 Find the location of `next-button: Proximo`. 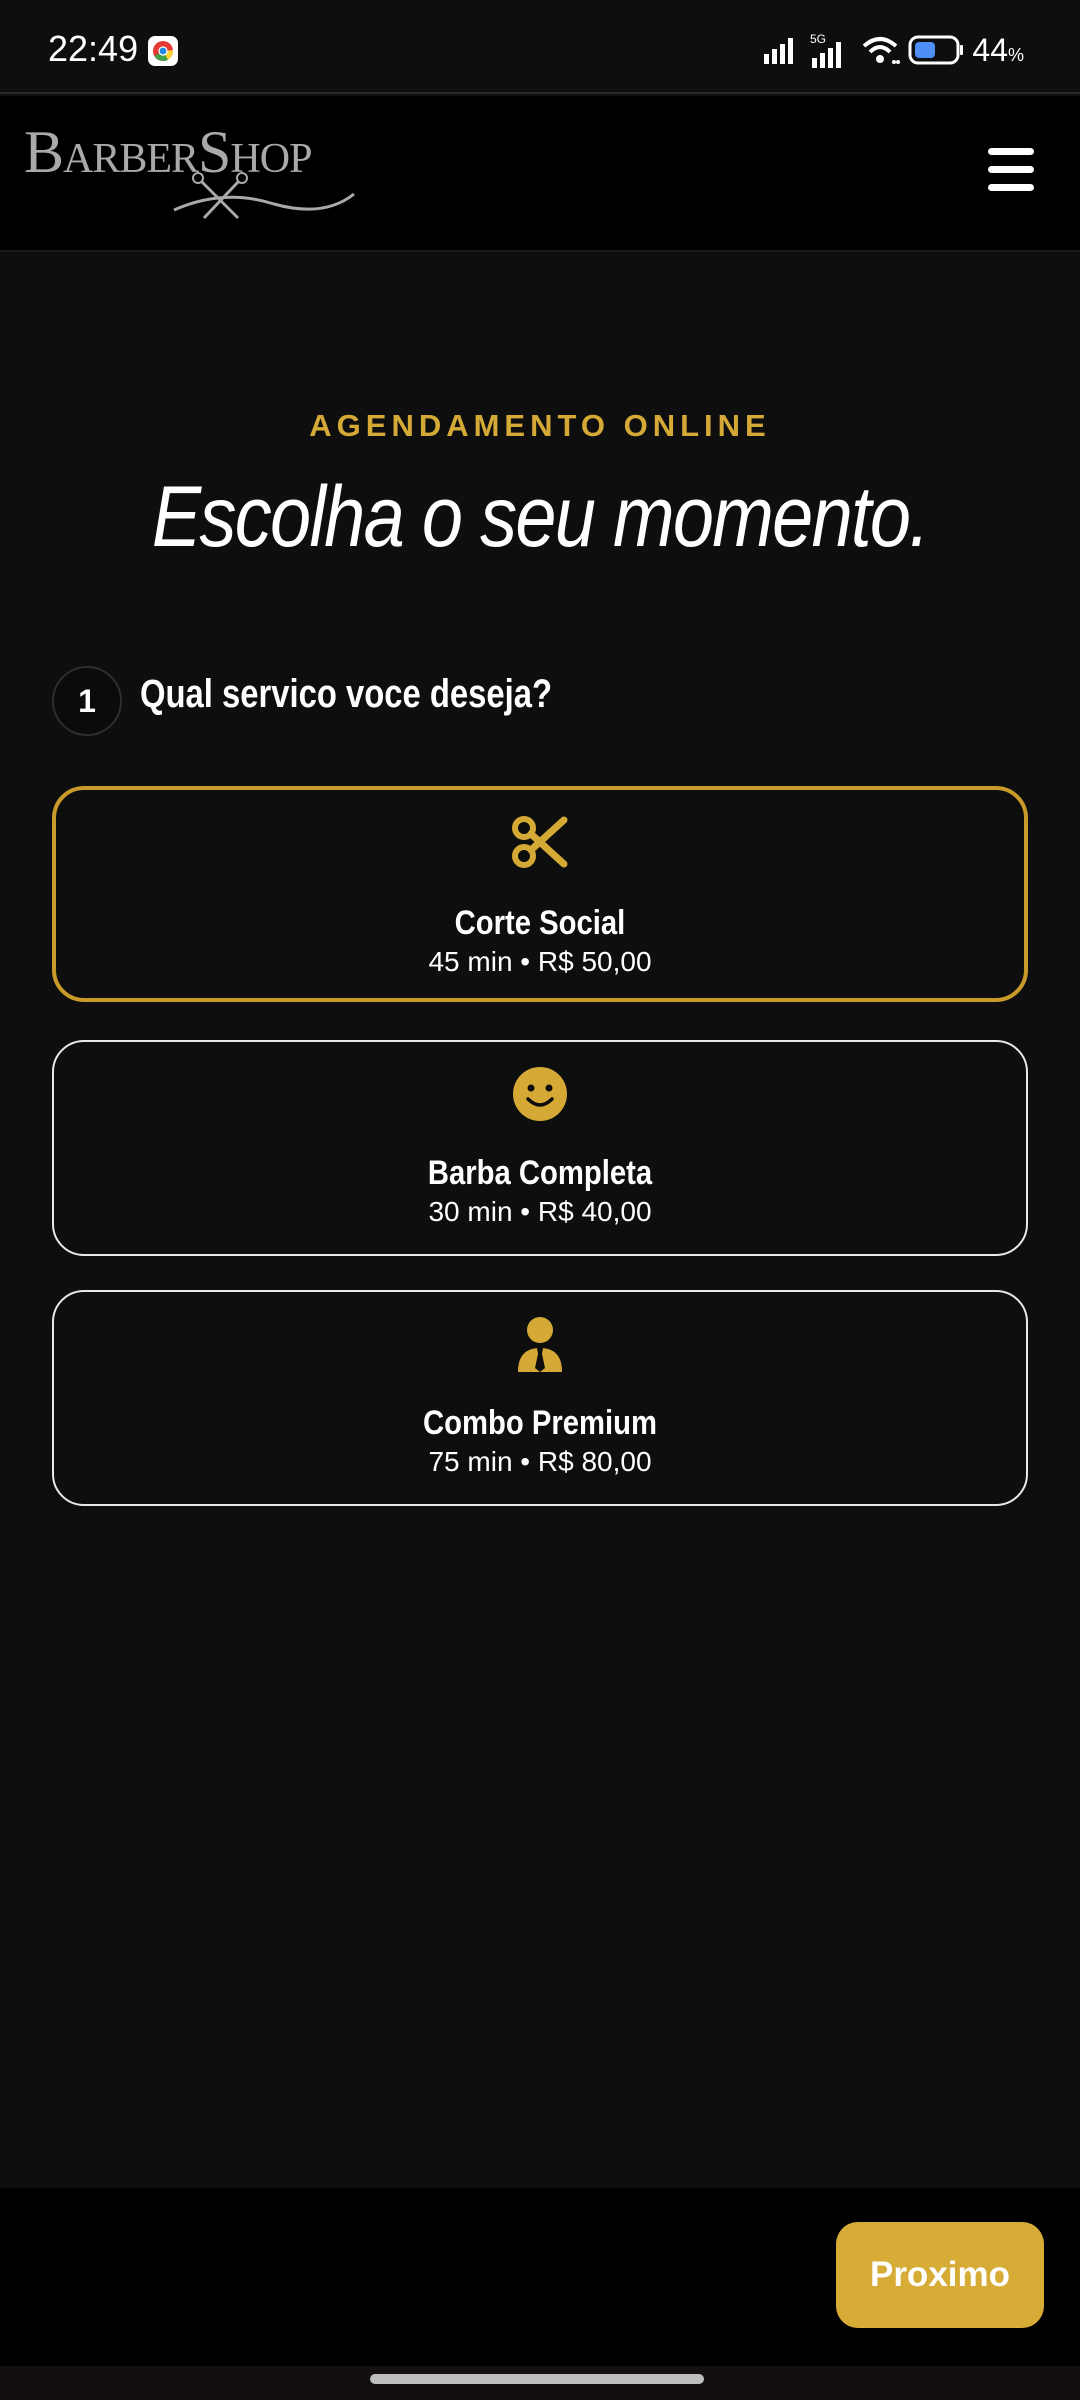

next-button: Proximo is located at coordinates (940, 2275).